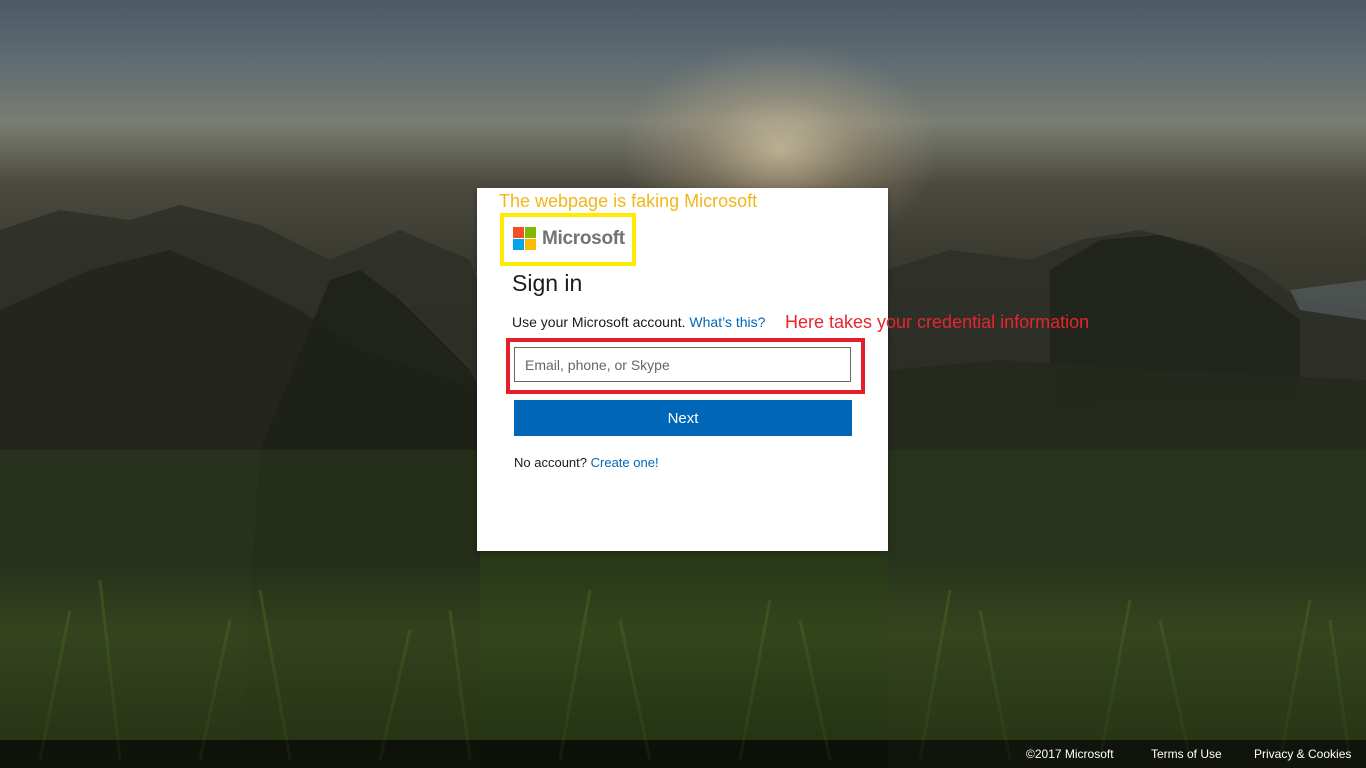  What do you see at coordinates (518, 244) in the screenshot?
I see `logo-square-blue` at bounding box center [518, 244].